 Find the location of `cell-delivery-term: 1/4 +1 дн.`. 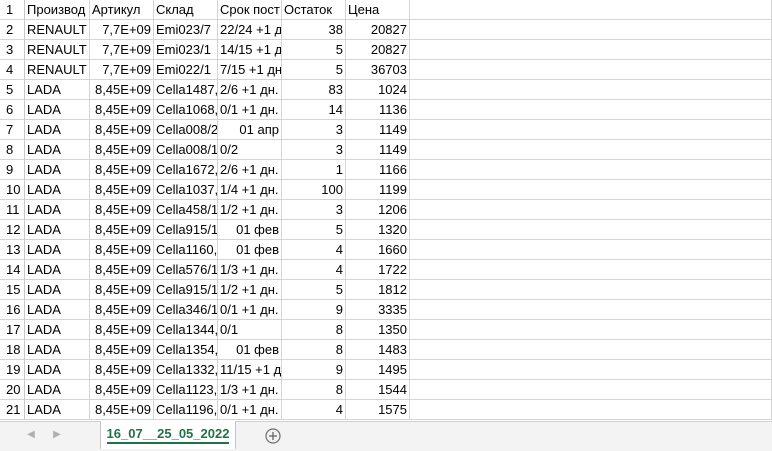

cell-delivery-term: 1/4 +1 дн. is located at coordinates (250, 190).